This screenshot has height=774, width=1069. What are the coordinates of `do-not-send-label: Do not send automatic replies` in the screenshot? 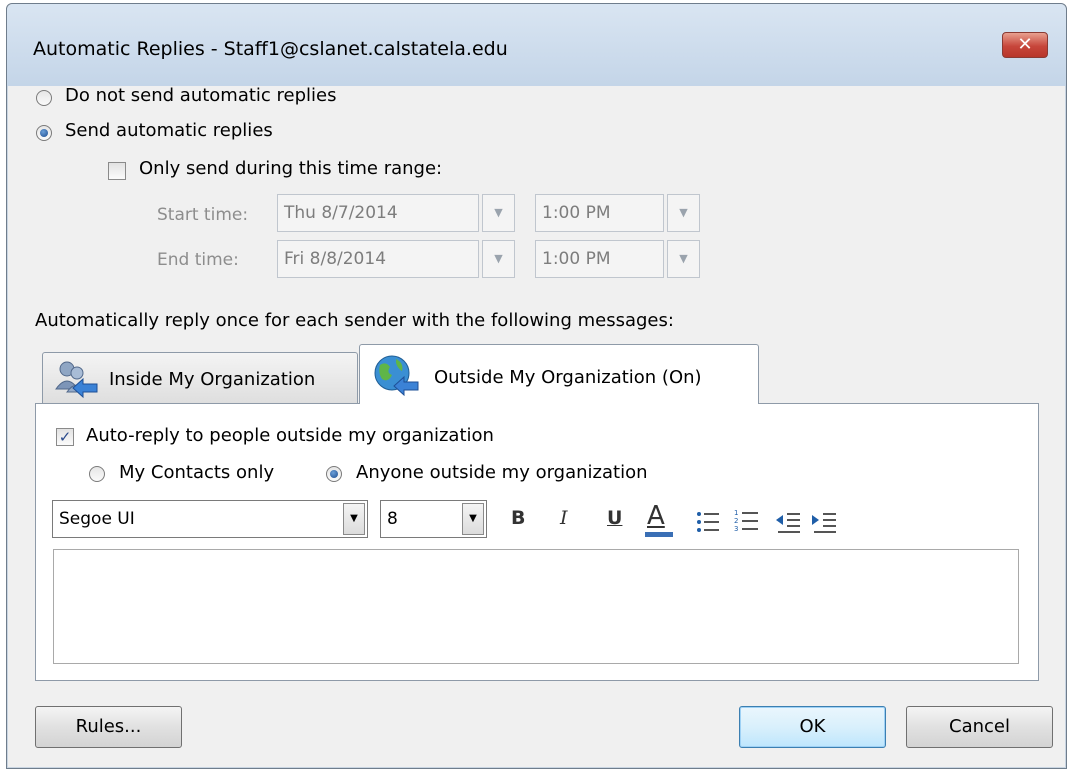 It's located at (201, 95).